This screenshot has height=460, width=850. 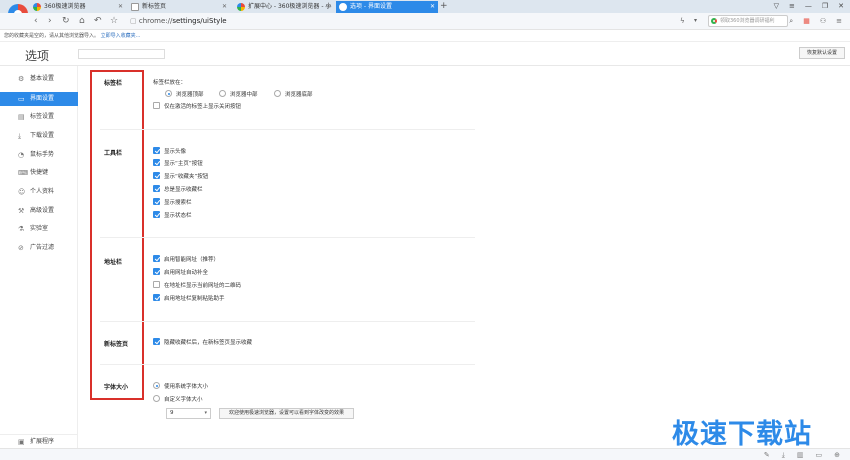 What do you see at coordinates (121, 54) in the screenshot?
I see `settings-search-input` at bounding box center [121, 54].